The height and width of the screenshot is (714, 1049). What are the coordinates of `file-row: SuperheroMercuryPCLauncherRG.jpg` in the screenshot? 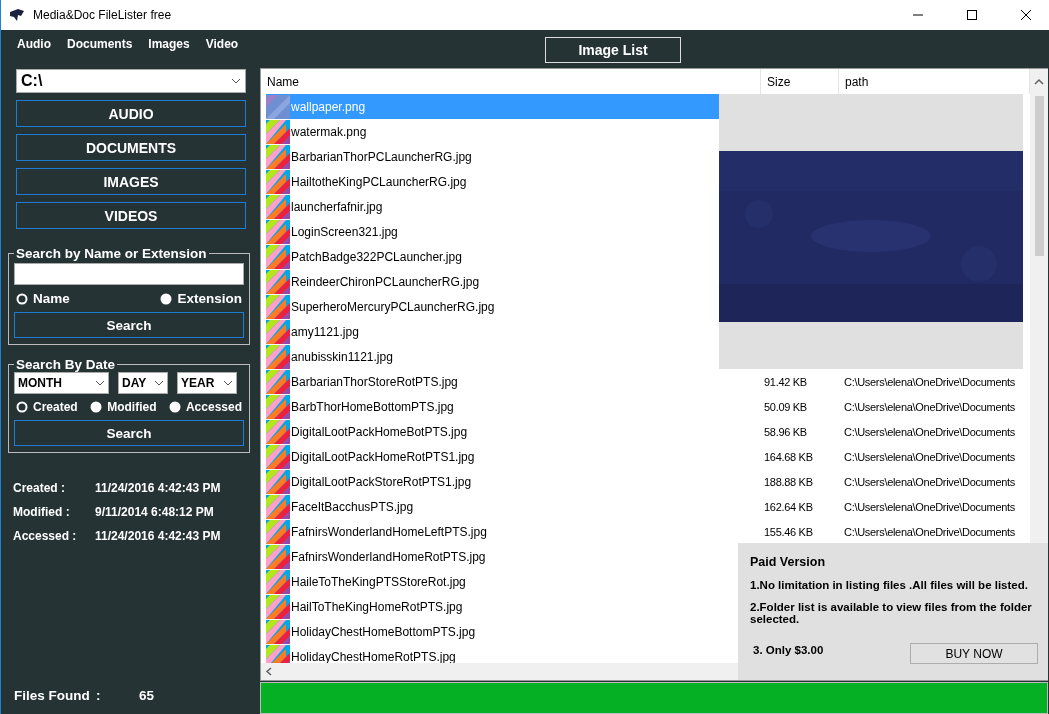 It's located at (493, 306).